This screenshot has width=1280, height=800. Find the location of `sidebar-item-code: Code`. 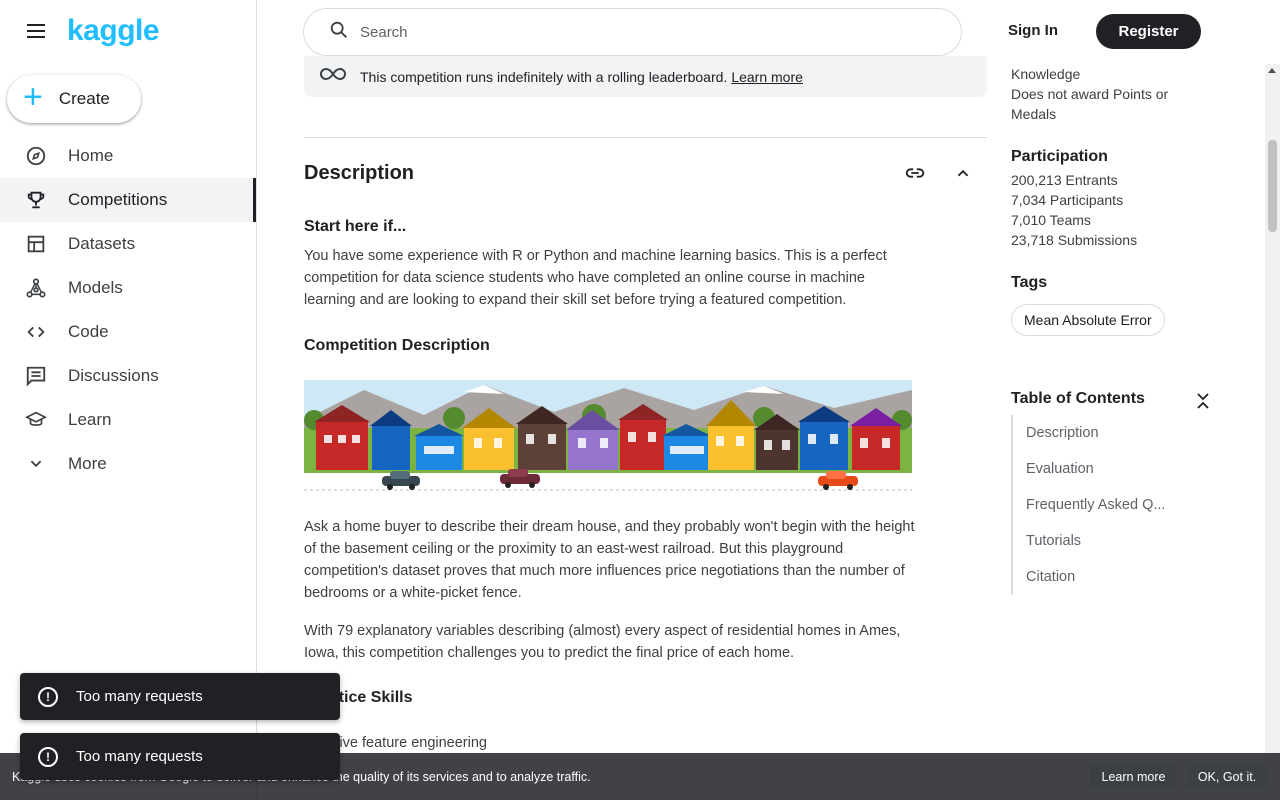

sidebar-item-code: Code is located at coordinates (128, 332).